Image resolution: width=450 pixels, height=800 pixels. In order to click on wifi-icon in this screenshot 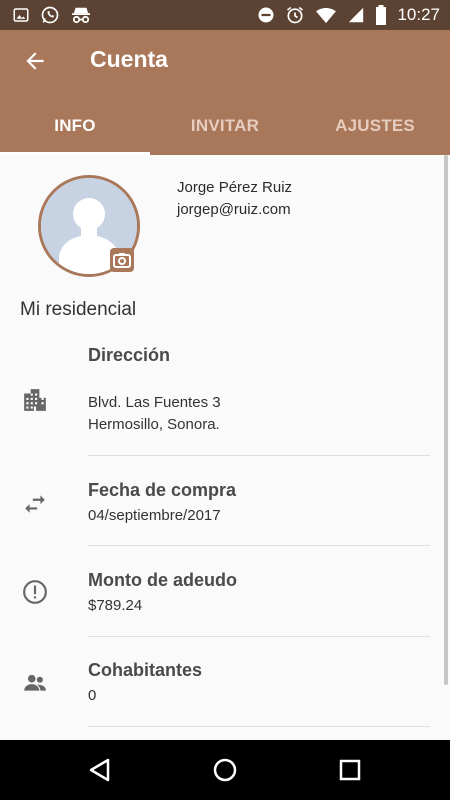, I will do `click(326, 16)`.